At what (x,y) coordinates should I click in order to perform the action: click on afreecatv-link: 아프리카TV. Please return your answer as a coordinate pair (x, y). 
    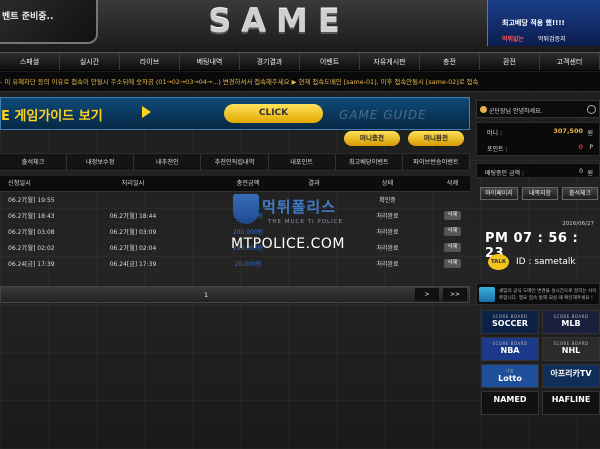
    Looking at the image, I should click on (571, 376).